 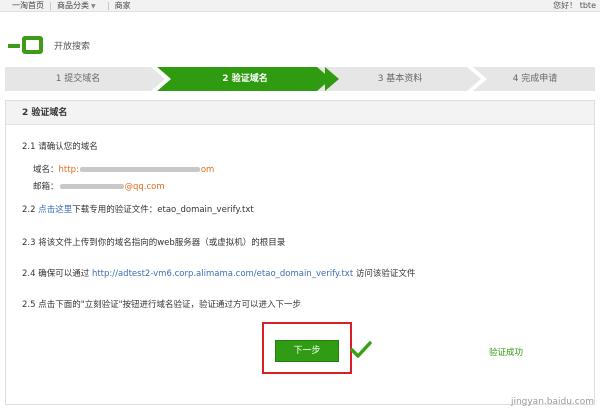 I want to click on redacted-email, so click(x=91, y=186).